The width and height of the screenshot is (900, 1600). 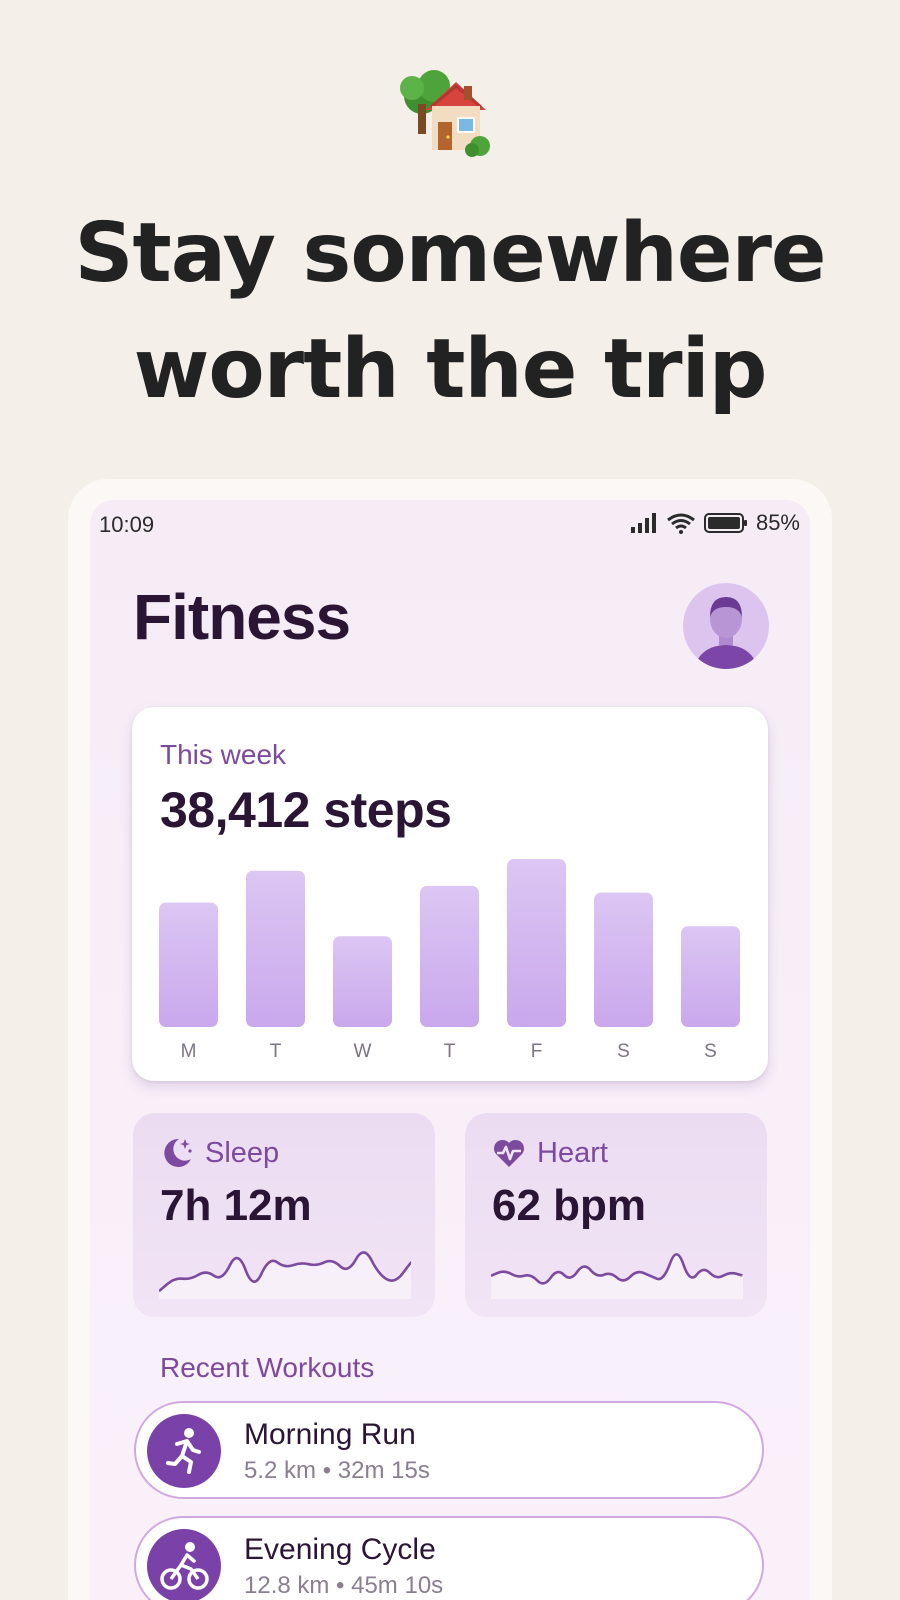 I want to click on cycling-icon-badge, so click(x=184, y=1564).